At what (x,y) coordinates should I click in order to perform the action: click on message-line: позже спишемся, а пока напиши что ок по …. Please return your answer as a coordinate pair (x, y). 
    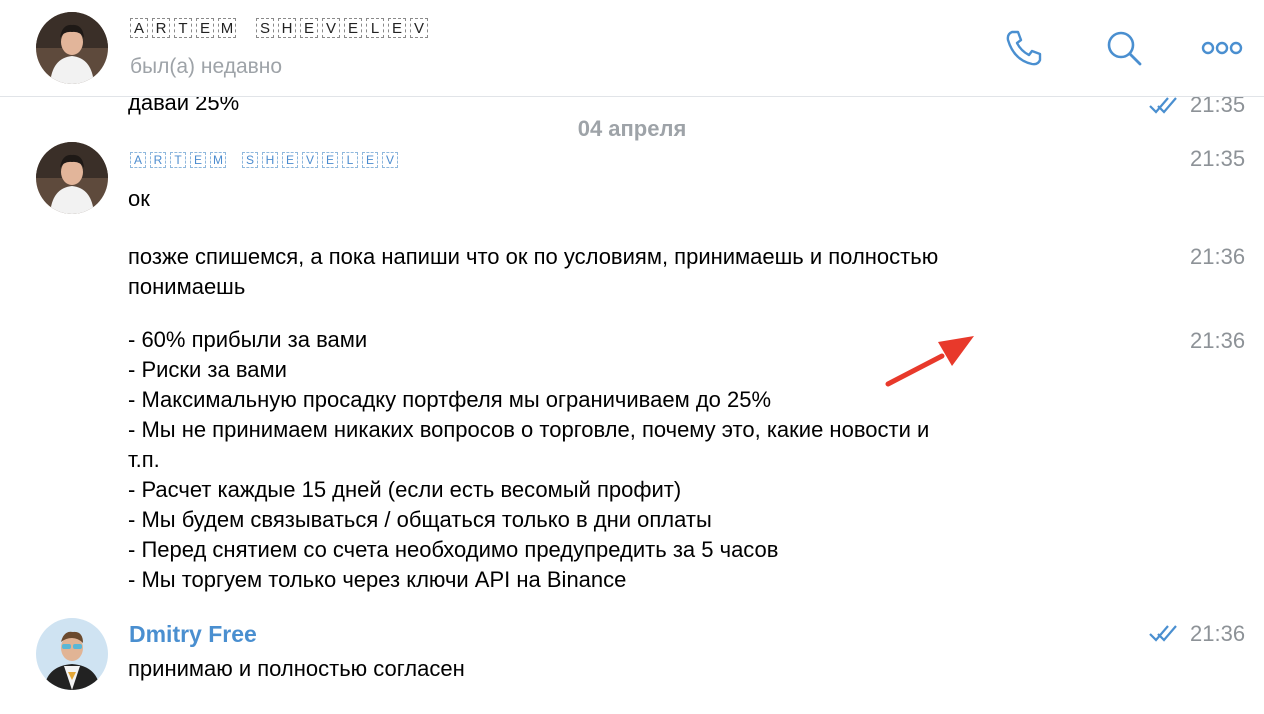
    Looking at the image, I should click on (533, 256).